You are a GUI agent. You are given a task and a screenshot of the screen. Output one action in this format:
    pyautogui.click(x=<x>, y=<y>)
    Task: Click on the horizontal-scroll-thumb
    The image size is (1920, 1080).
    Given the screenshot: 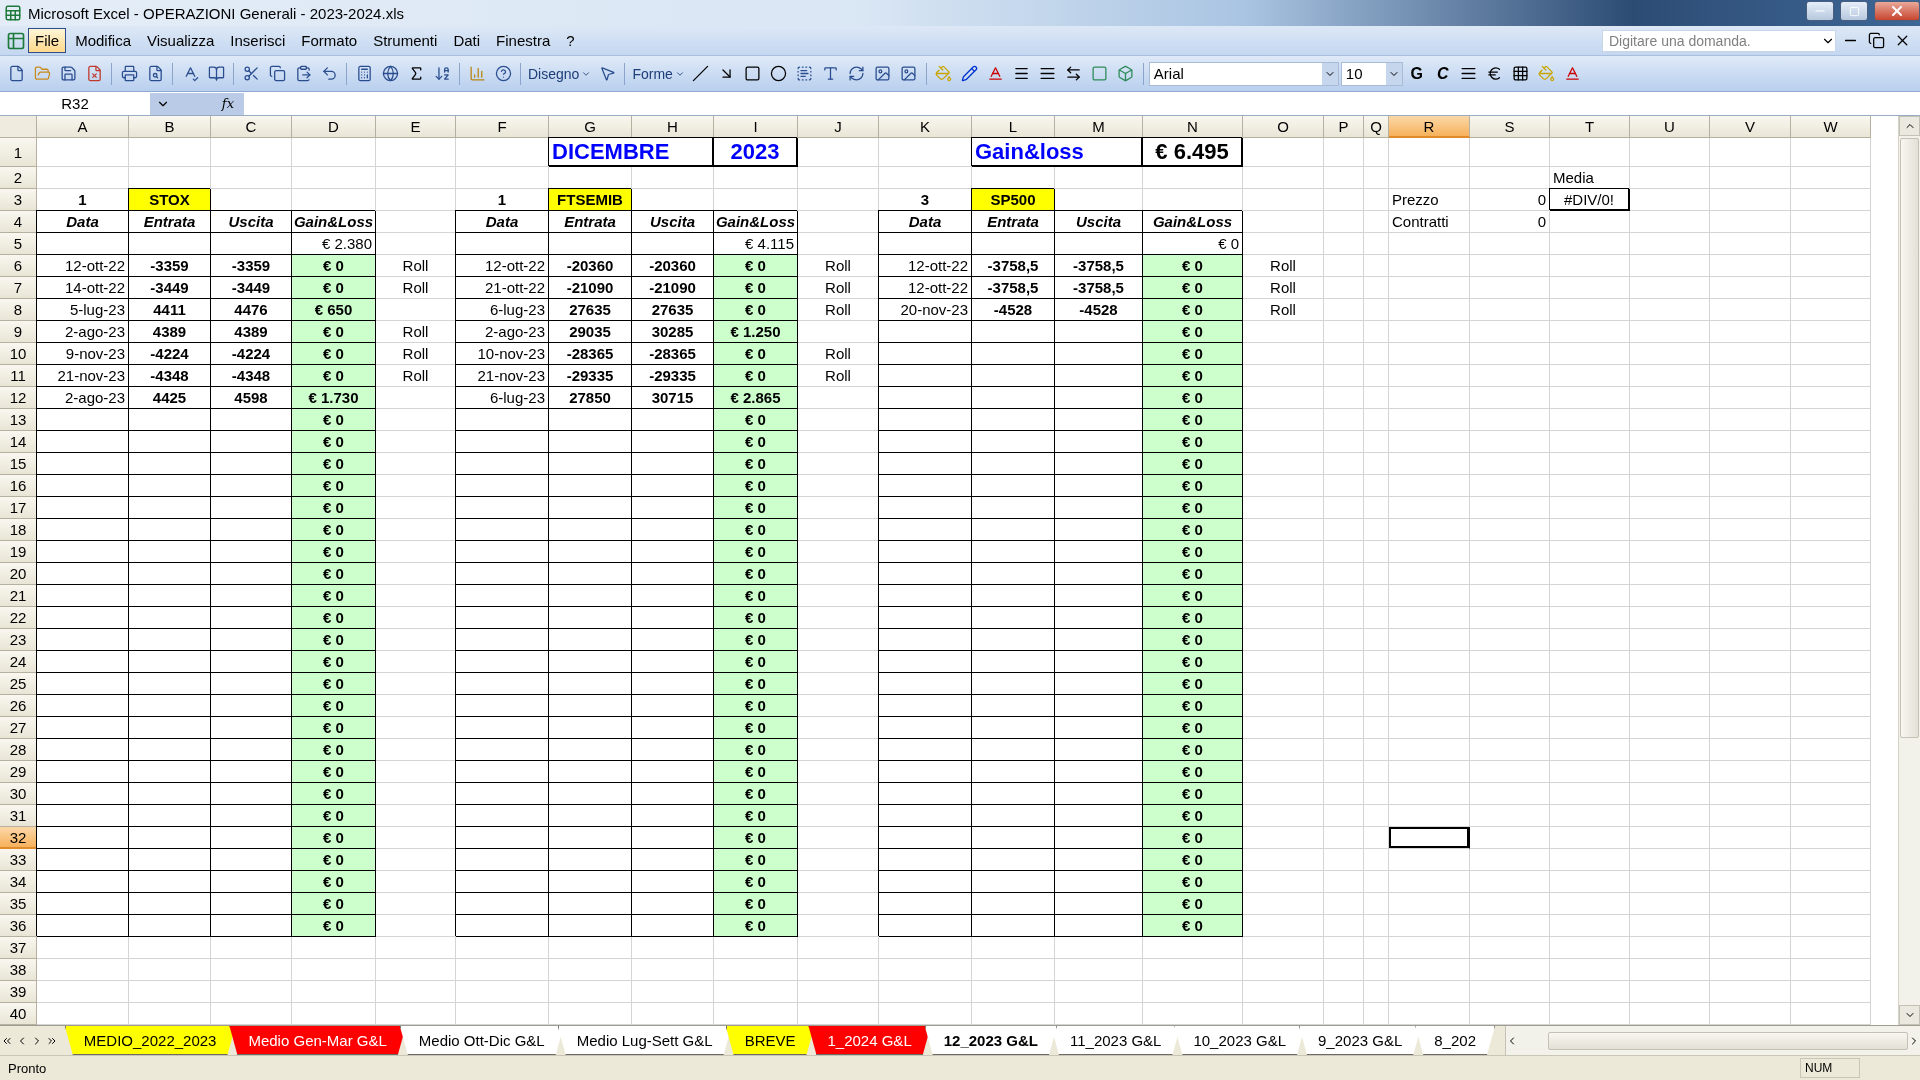 What is the action you would take?
    pyautogui.click(x=1728, y=1040)
    